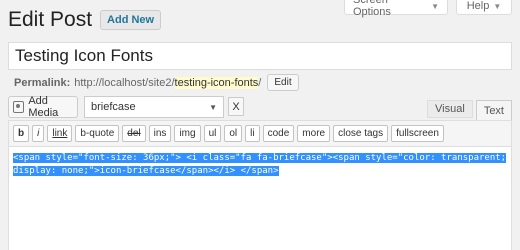  I want to click on qt-img-button: img, so click(187, 133).